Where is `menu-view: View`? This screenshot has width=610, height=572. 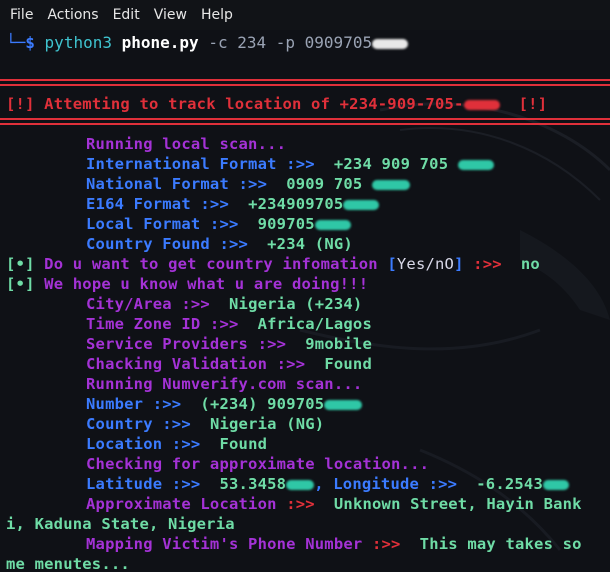 menu-view: View is located at coordinates (170, 15).